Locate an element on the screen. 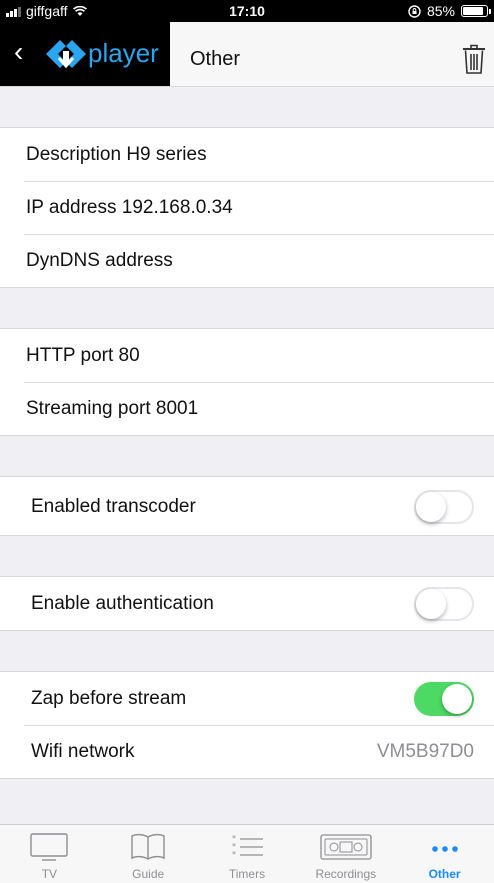  tab-recordings: Recordings is located at coordinates (345, 854).